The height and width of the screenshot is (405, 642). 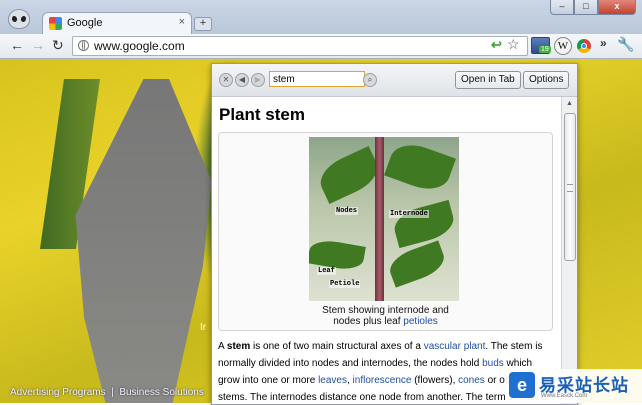 I want to click on bold-term: stem, so click(x=238, y=346).